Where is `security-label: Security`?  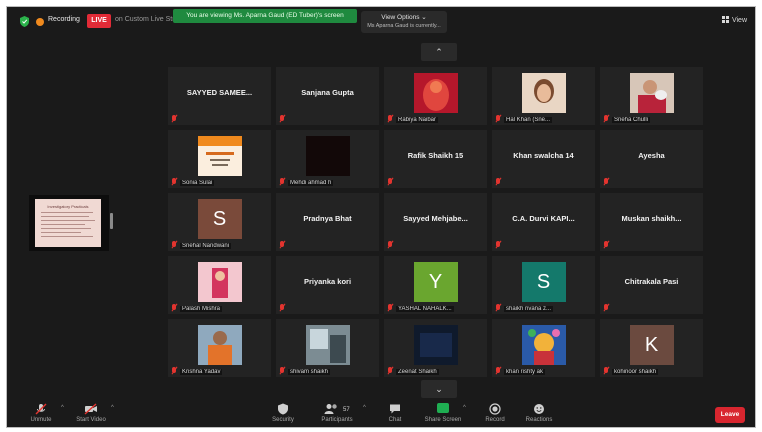 security-label: Security is located at coordinates (283, 420).